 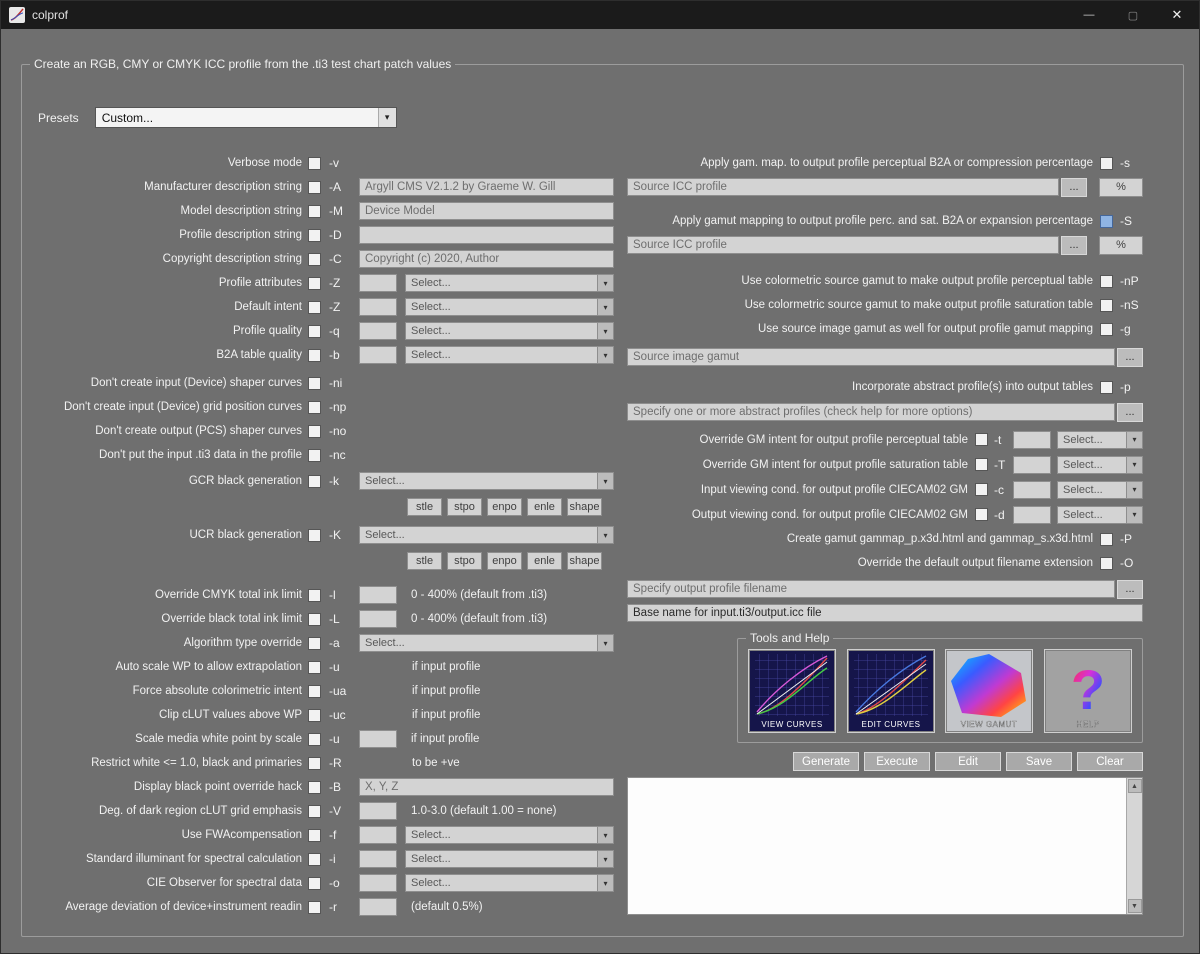 What do you see at coordinates (843, 245) in the screenshot?
I see `source-icc2-input: Source ICC profile` at bounding box center [843, 245].